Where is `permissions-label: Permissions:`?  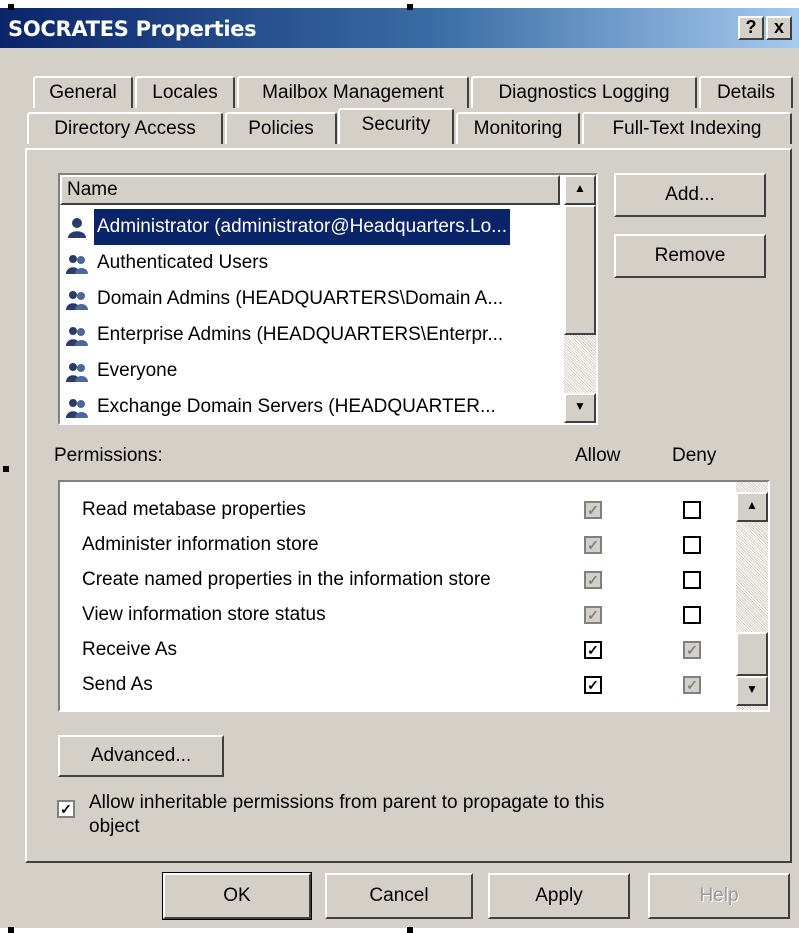
permissions-label: Permissions: is located at coordinates (108, 455).